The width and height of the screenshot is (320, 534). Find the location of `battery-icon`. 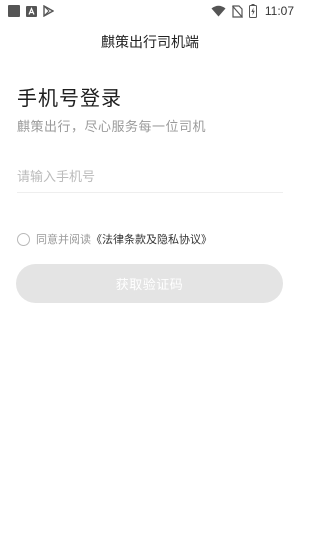

battery-icon is located at coordinates (252, 11).